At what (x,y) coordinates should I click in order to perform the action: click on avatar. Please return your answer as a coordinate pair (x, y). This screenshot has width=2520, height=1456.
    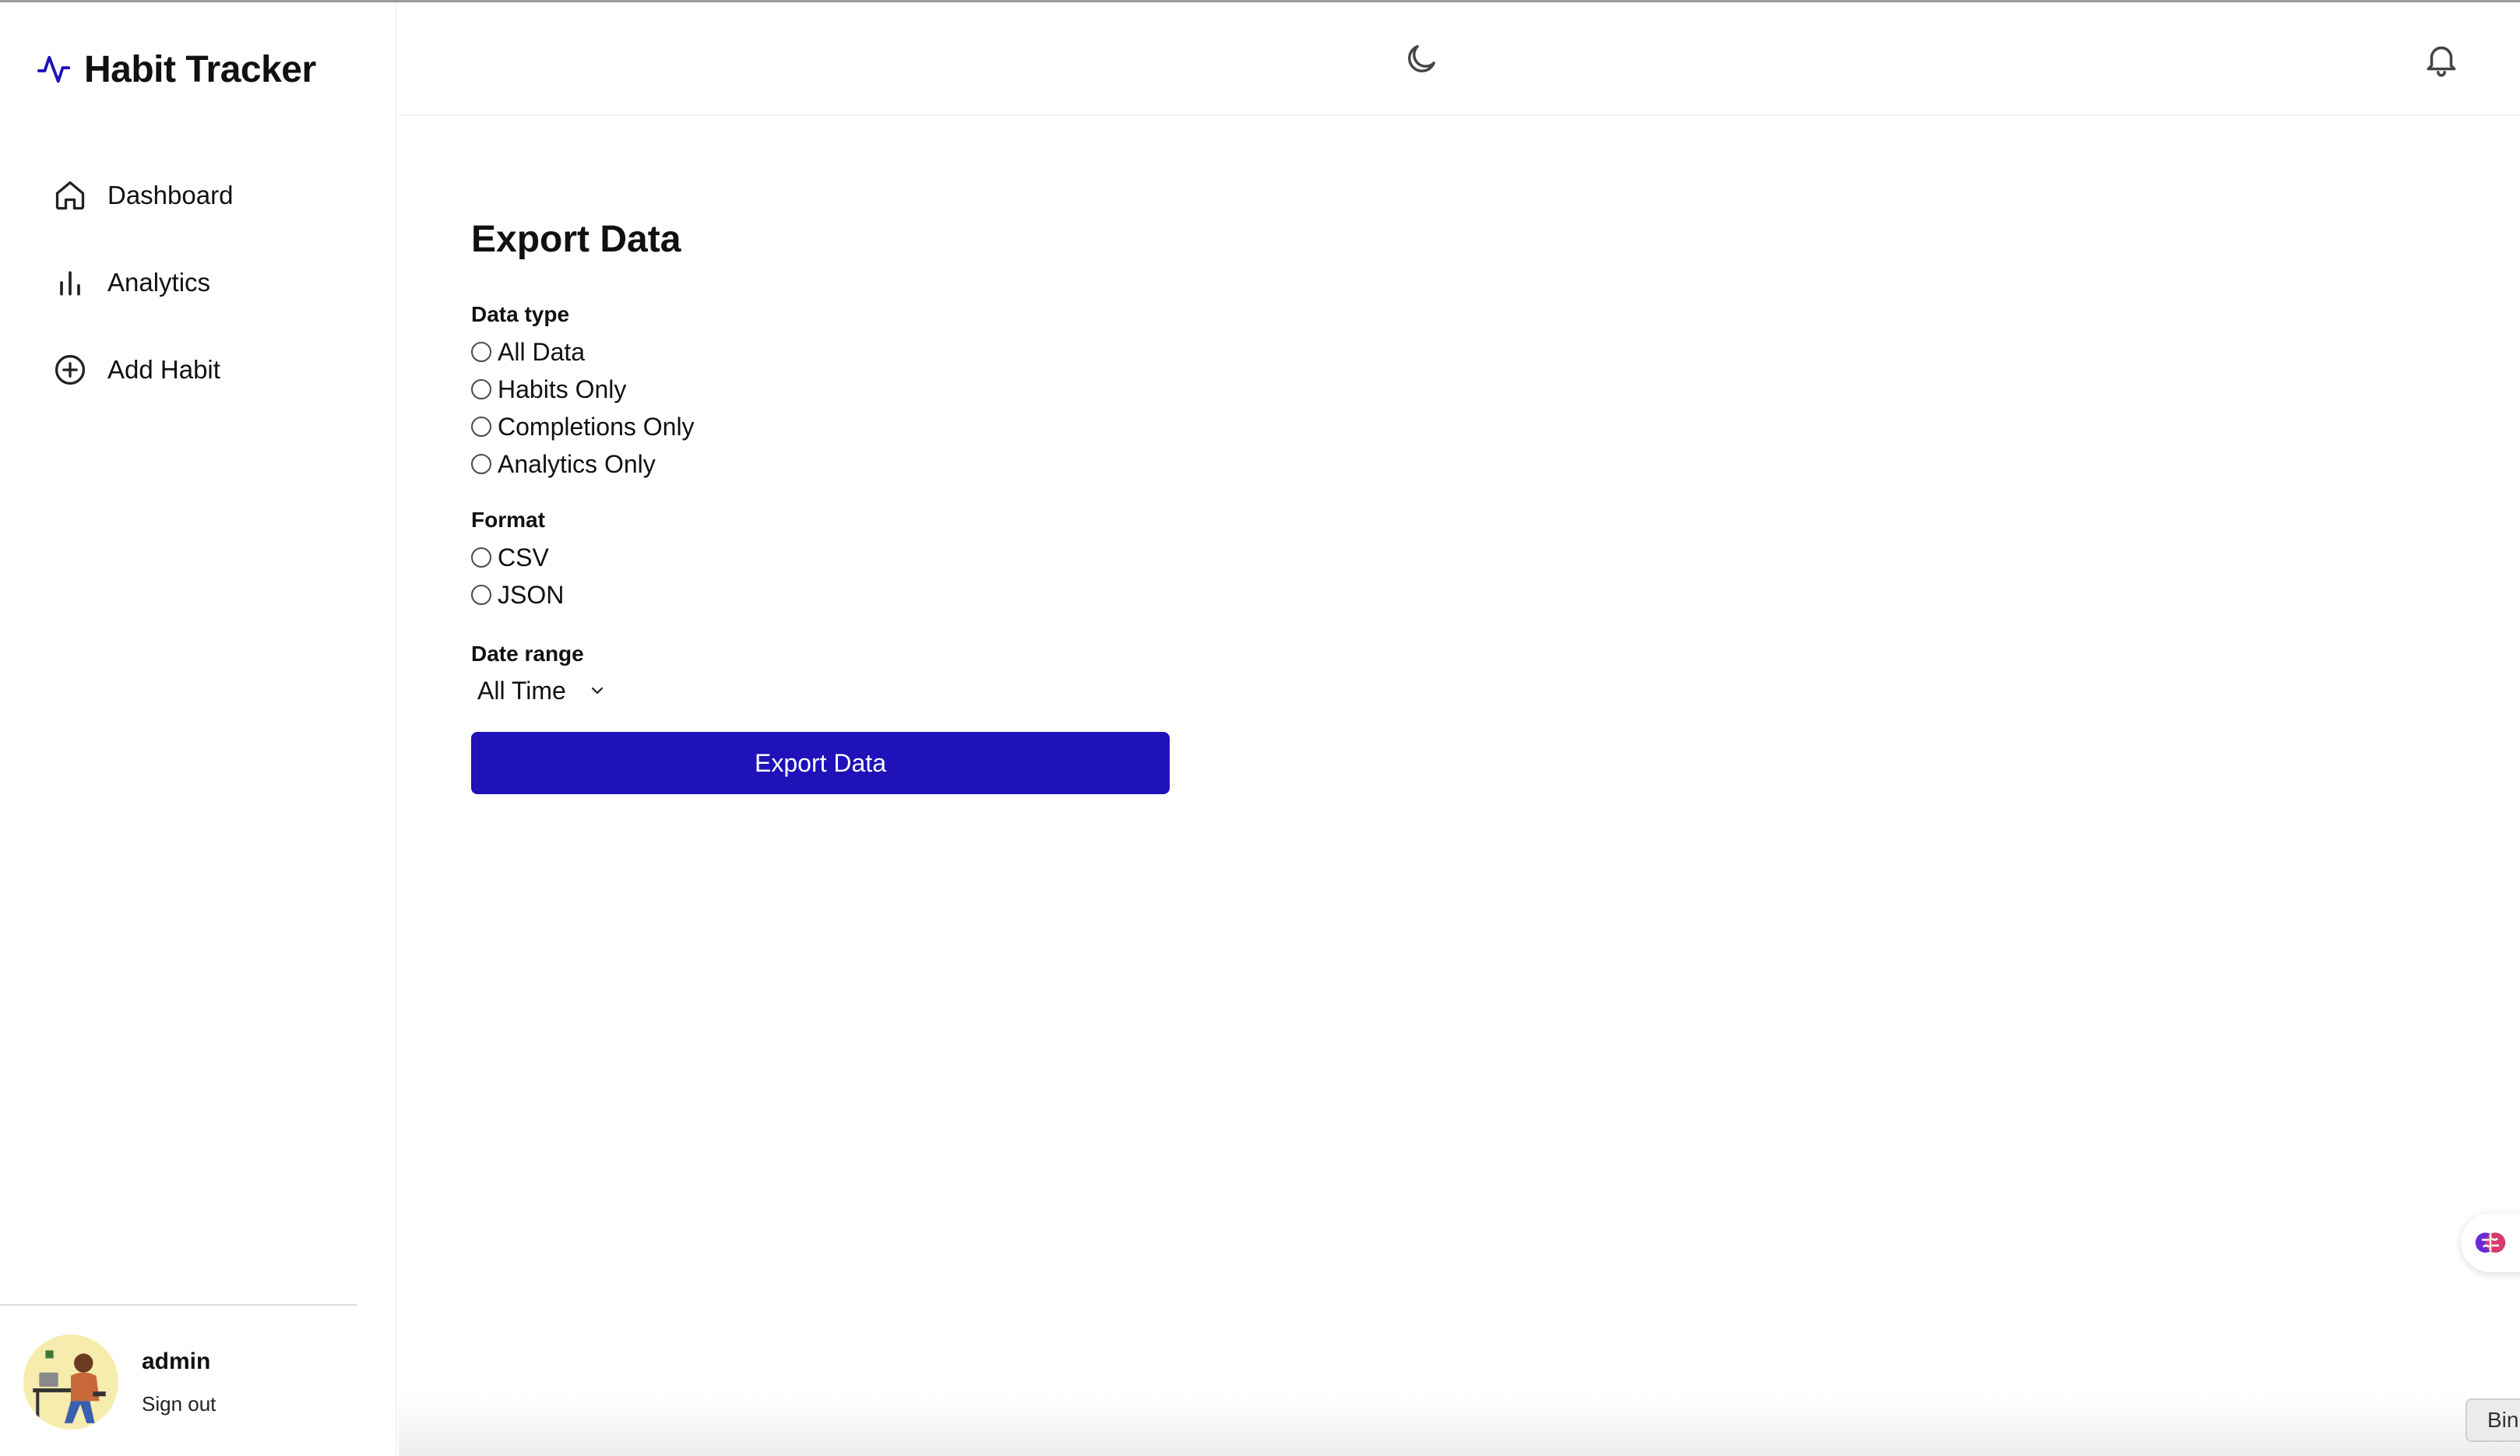
    Looking at the image, I should click on (70, 1382).